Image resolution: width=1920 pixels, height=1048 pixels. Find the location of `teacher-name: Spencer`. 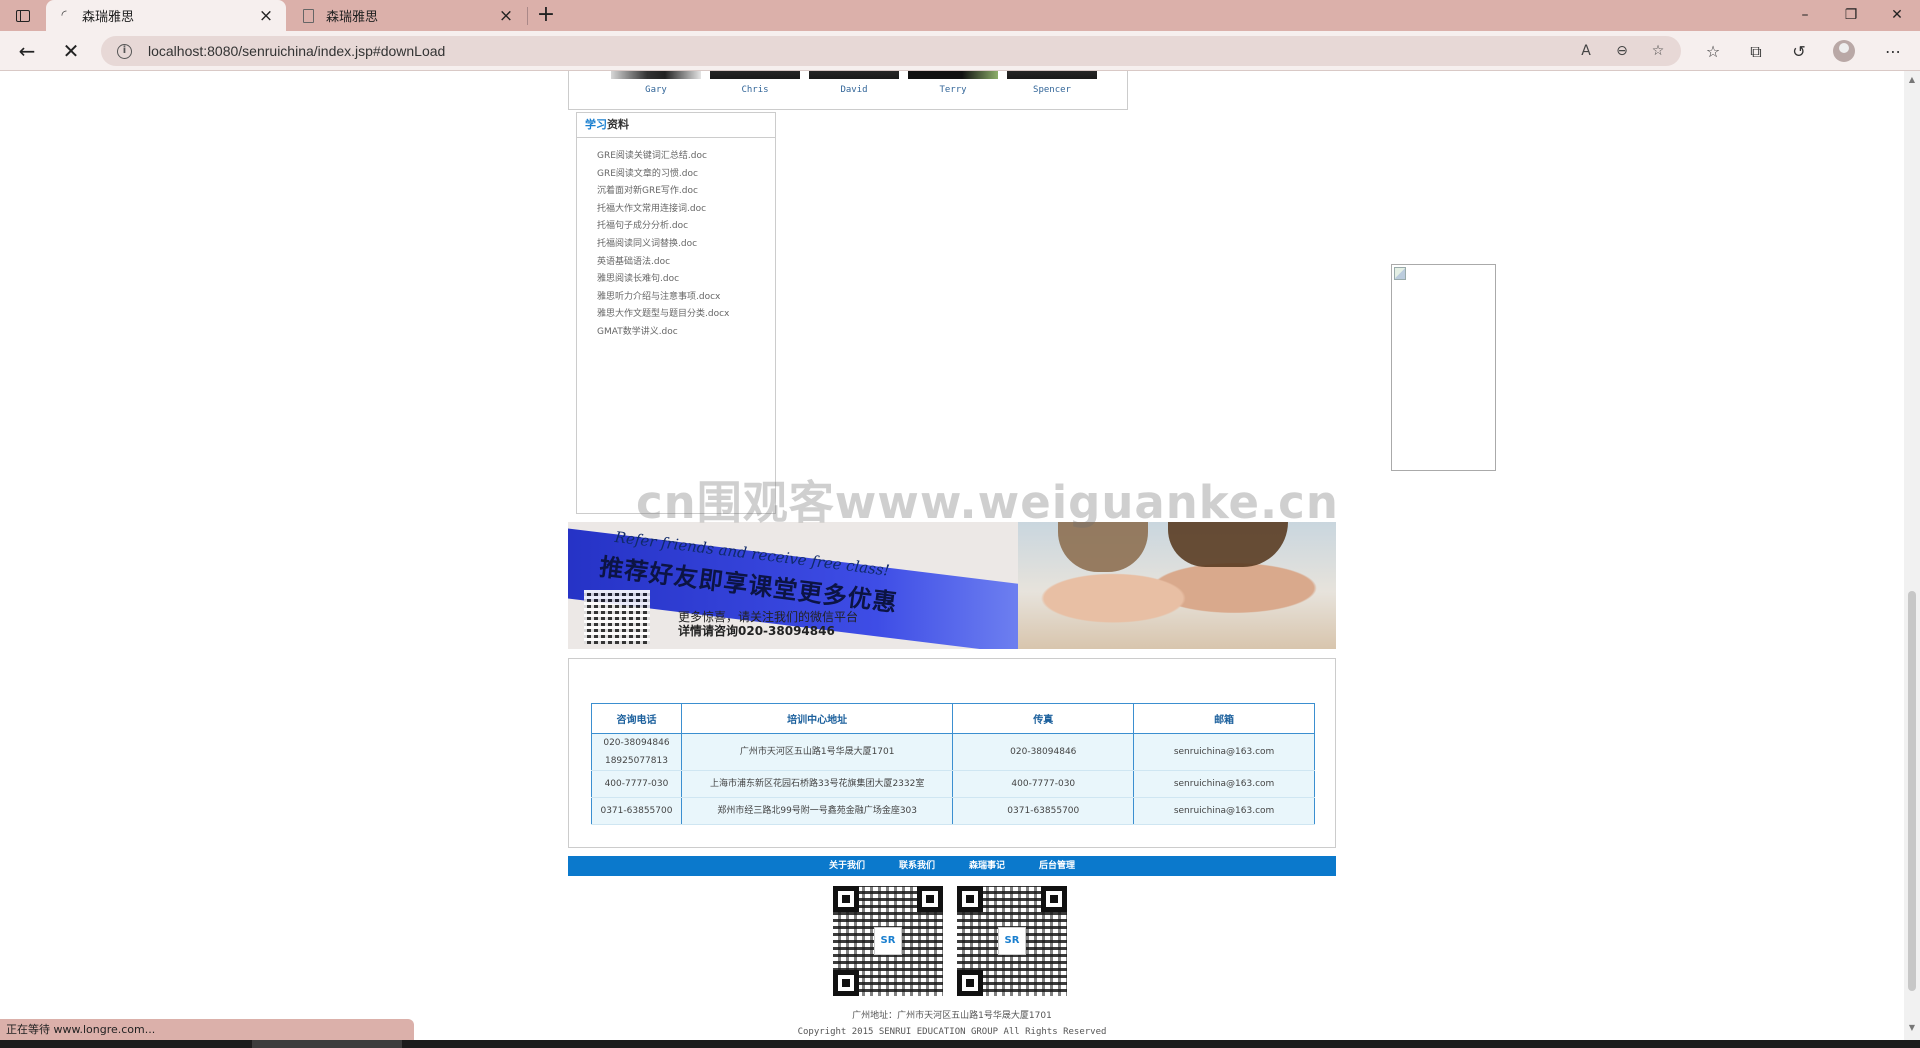

teacher-name: Spencer is located at coordinates (1052, 90).